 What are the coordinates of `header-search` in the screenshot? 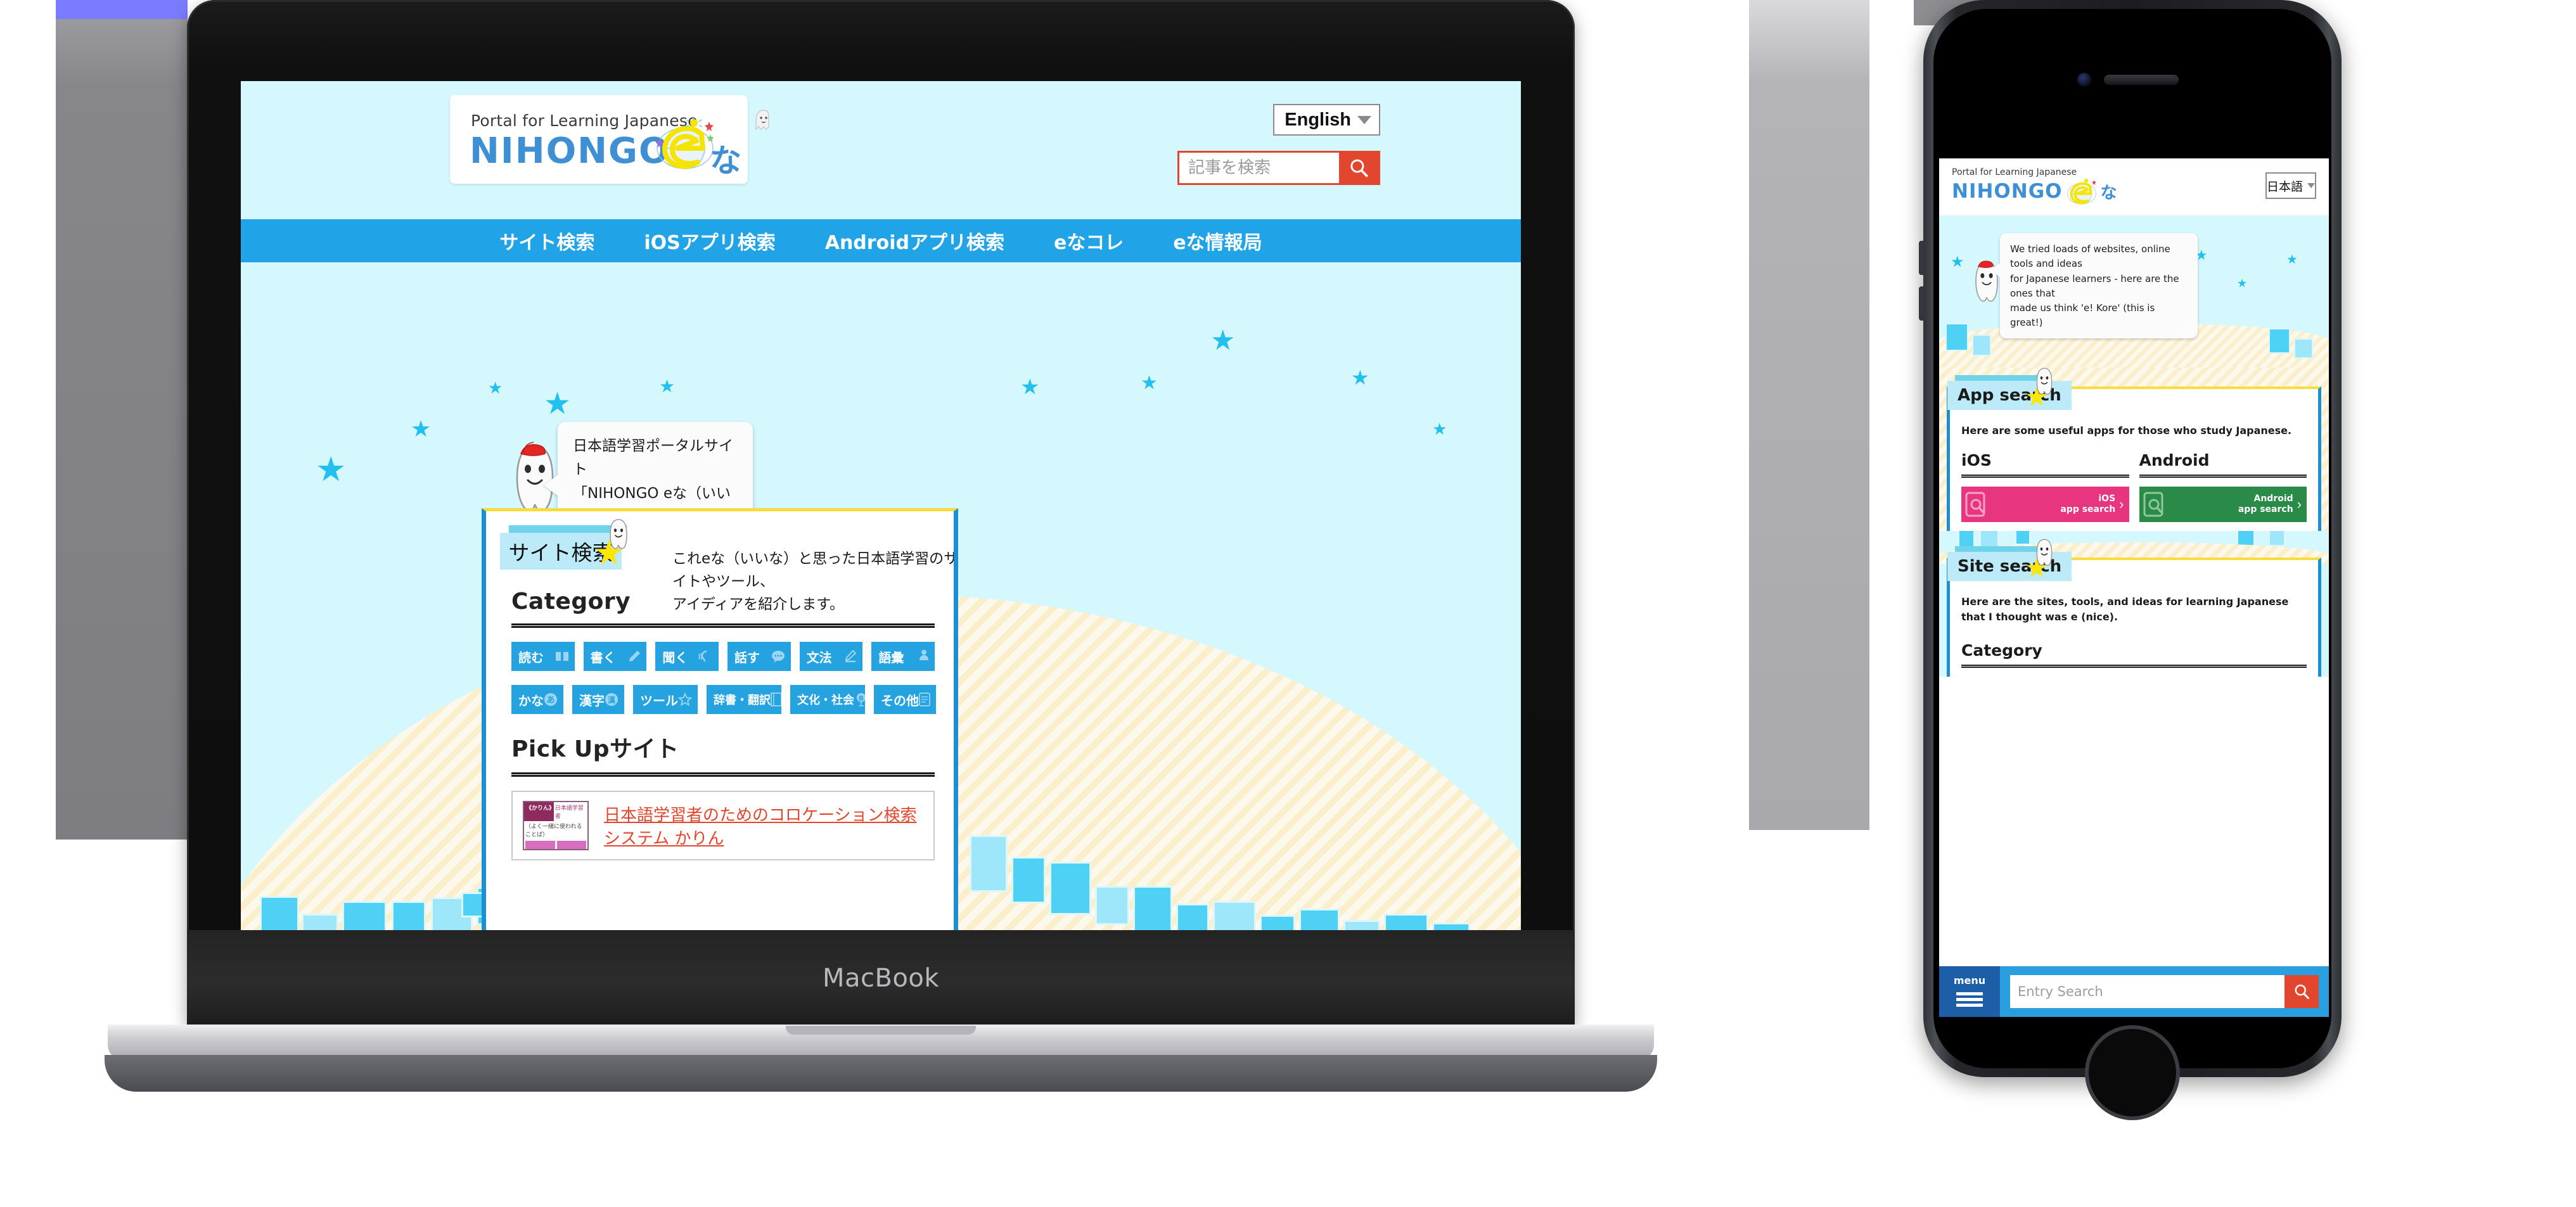 It's located at (1278, 168).